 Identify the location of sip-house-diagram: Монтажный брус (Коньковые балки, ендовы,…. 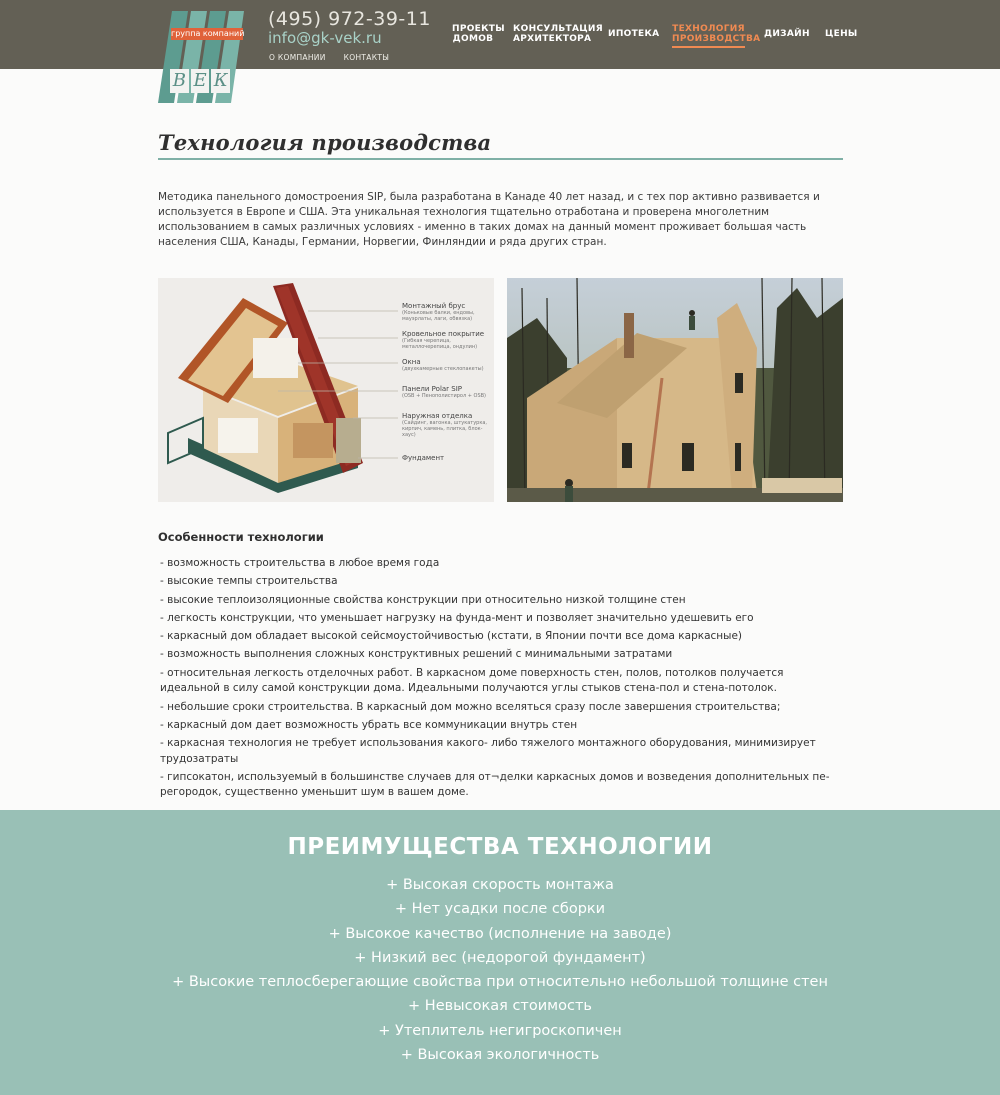
(326, 390).